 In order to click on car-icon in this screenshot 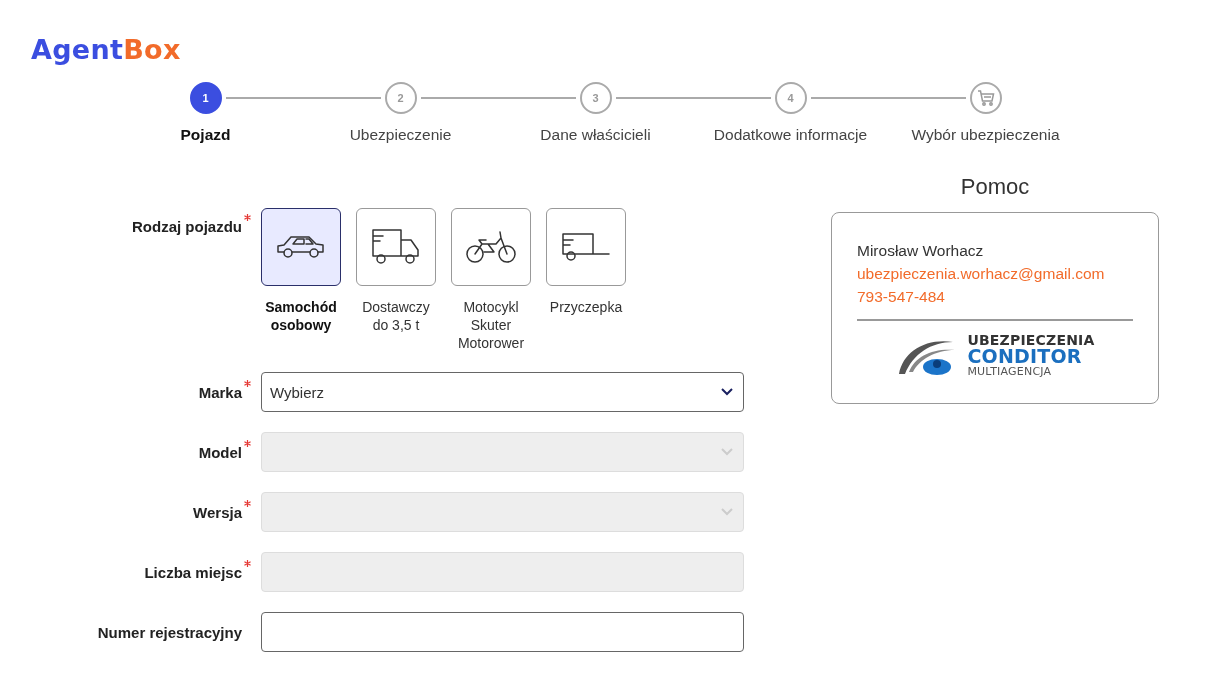, I will do `click(301, 247)`.